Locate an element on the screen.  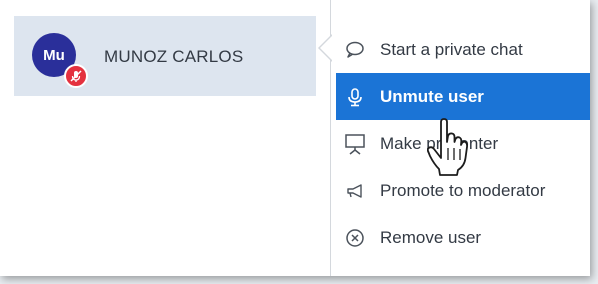
menu-pointer-fill is located at coordinates (326, 48).